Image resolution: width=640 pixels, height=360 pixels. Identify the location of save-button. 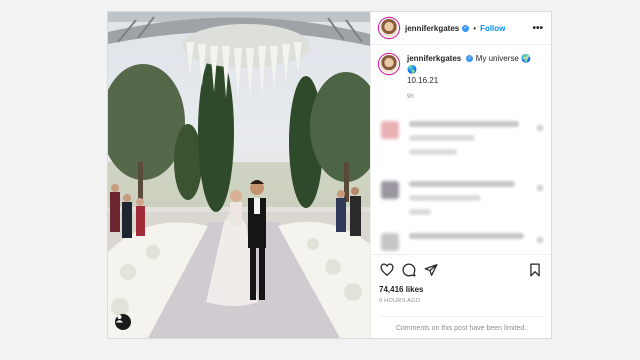
(535, 270).